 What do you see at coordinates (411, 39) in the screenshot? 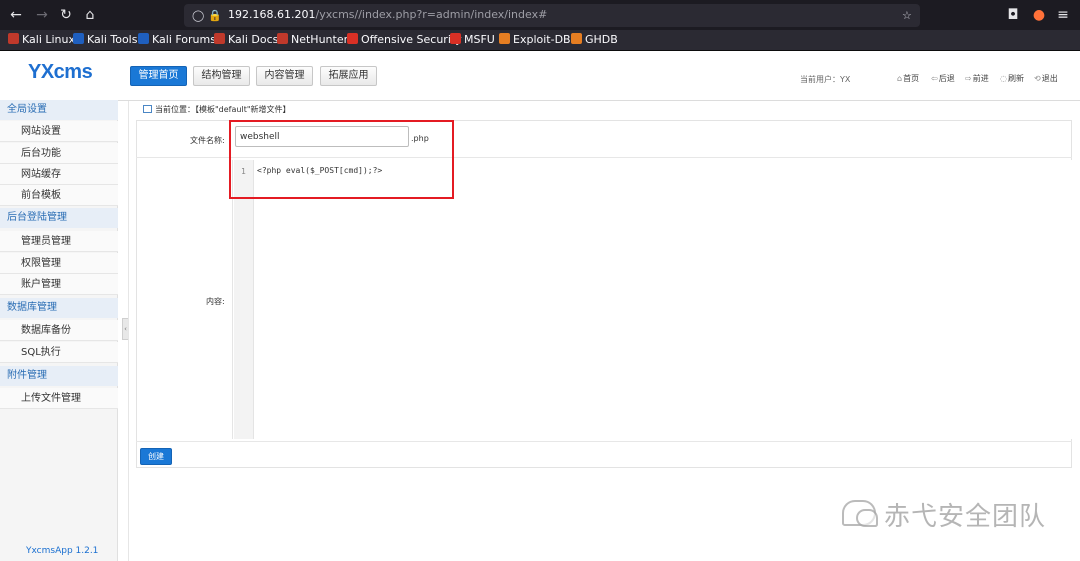
I see `bookmark-label: Offensive Security` at bounding box center [411, 39].